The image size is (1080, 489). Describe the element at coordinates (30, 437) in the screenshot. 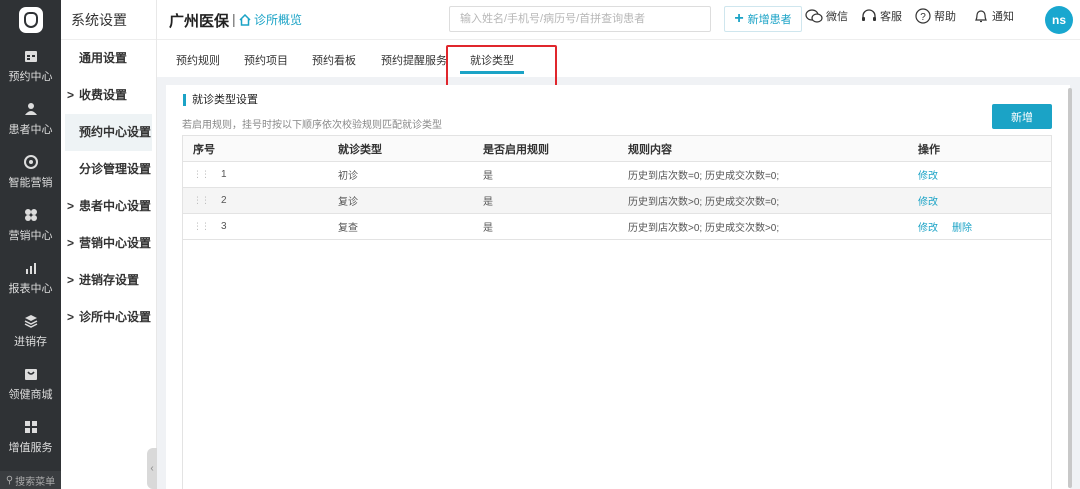

I see `nav-item-value-added: 增值服务` at that location.